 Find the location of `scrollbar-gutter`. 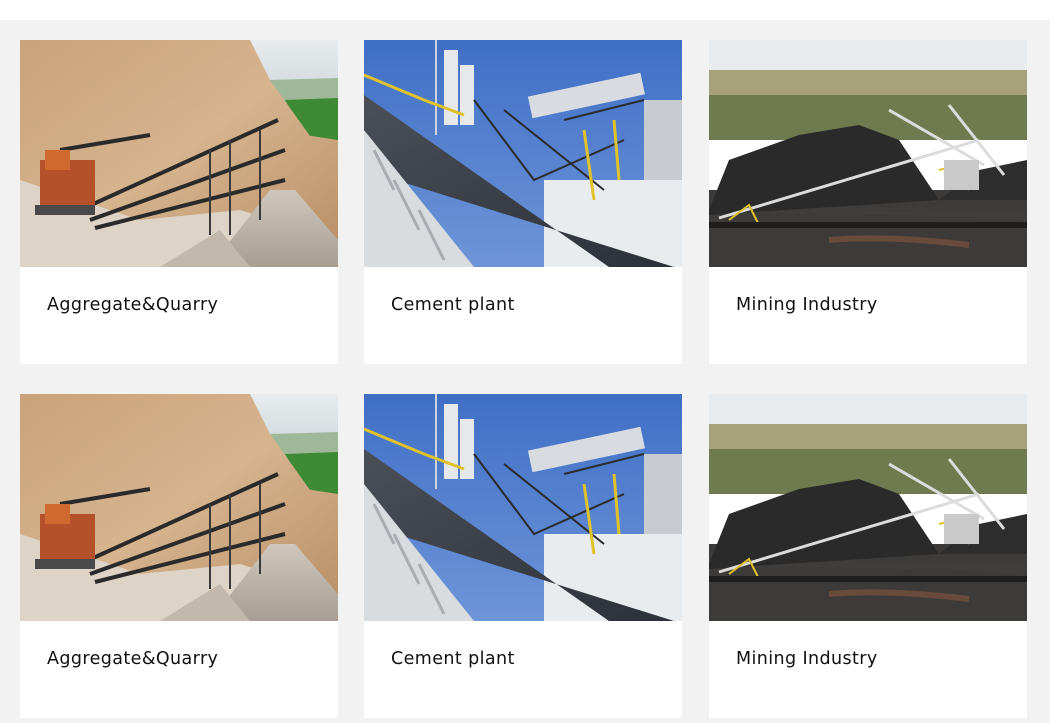

scrollbar-gutter is located at coordinates (1054, 371).